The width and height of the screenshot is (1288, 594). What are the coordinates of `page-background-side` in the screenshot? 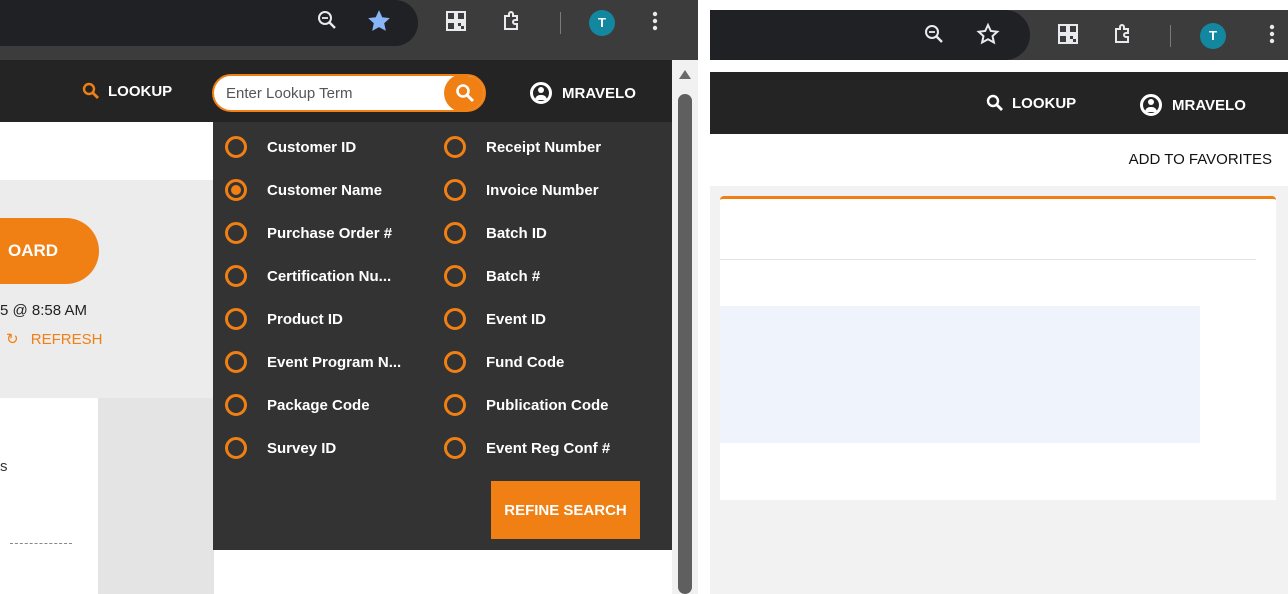 It's located at (156, 496).